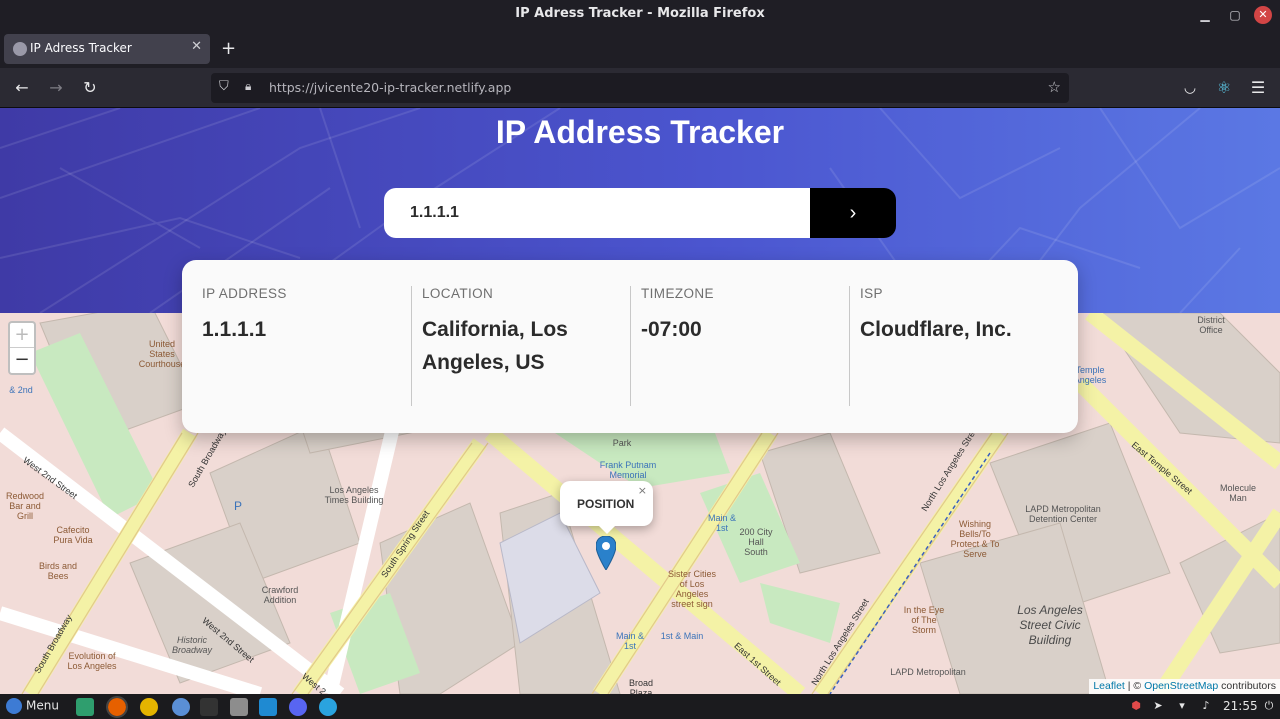 The width and height of the screenshot is (1280, 719). I want to click on hamburger-menu-icon: ☰, so click(1258, 88).